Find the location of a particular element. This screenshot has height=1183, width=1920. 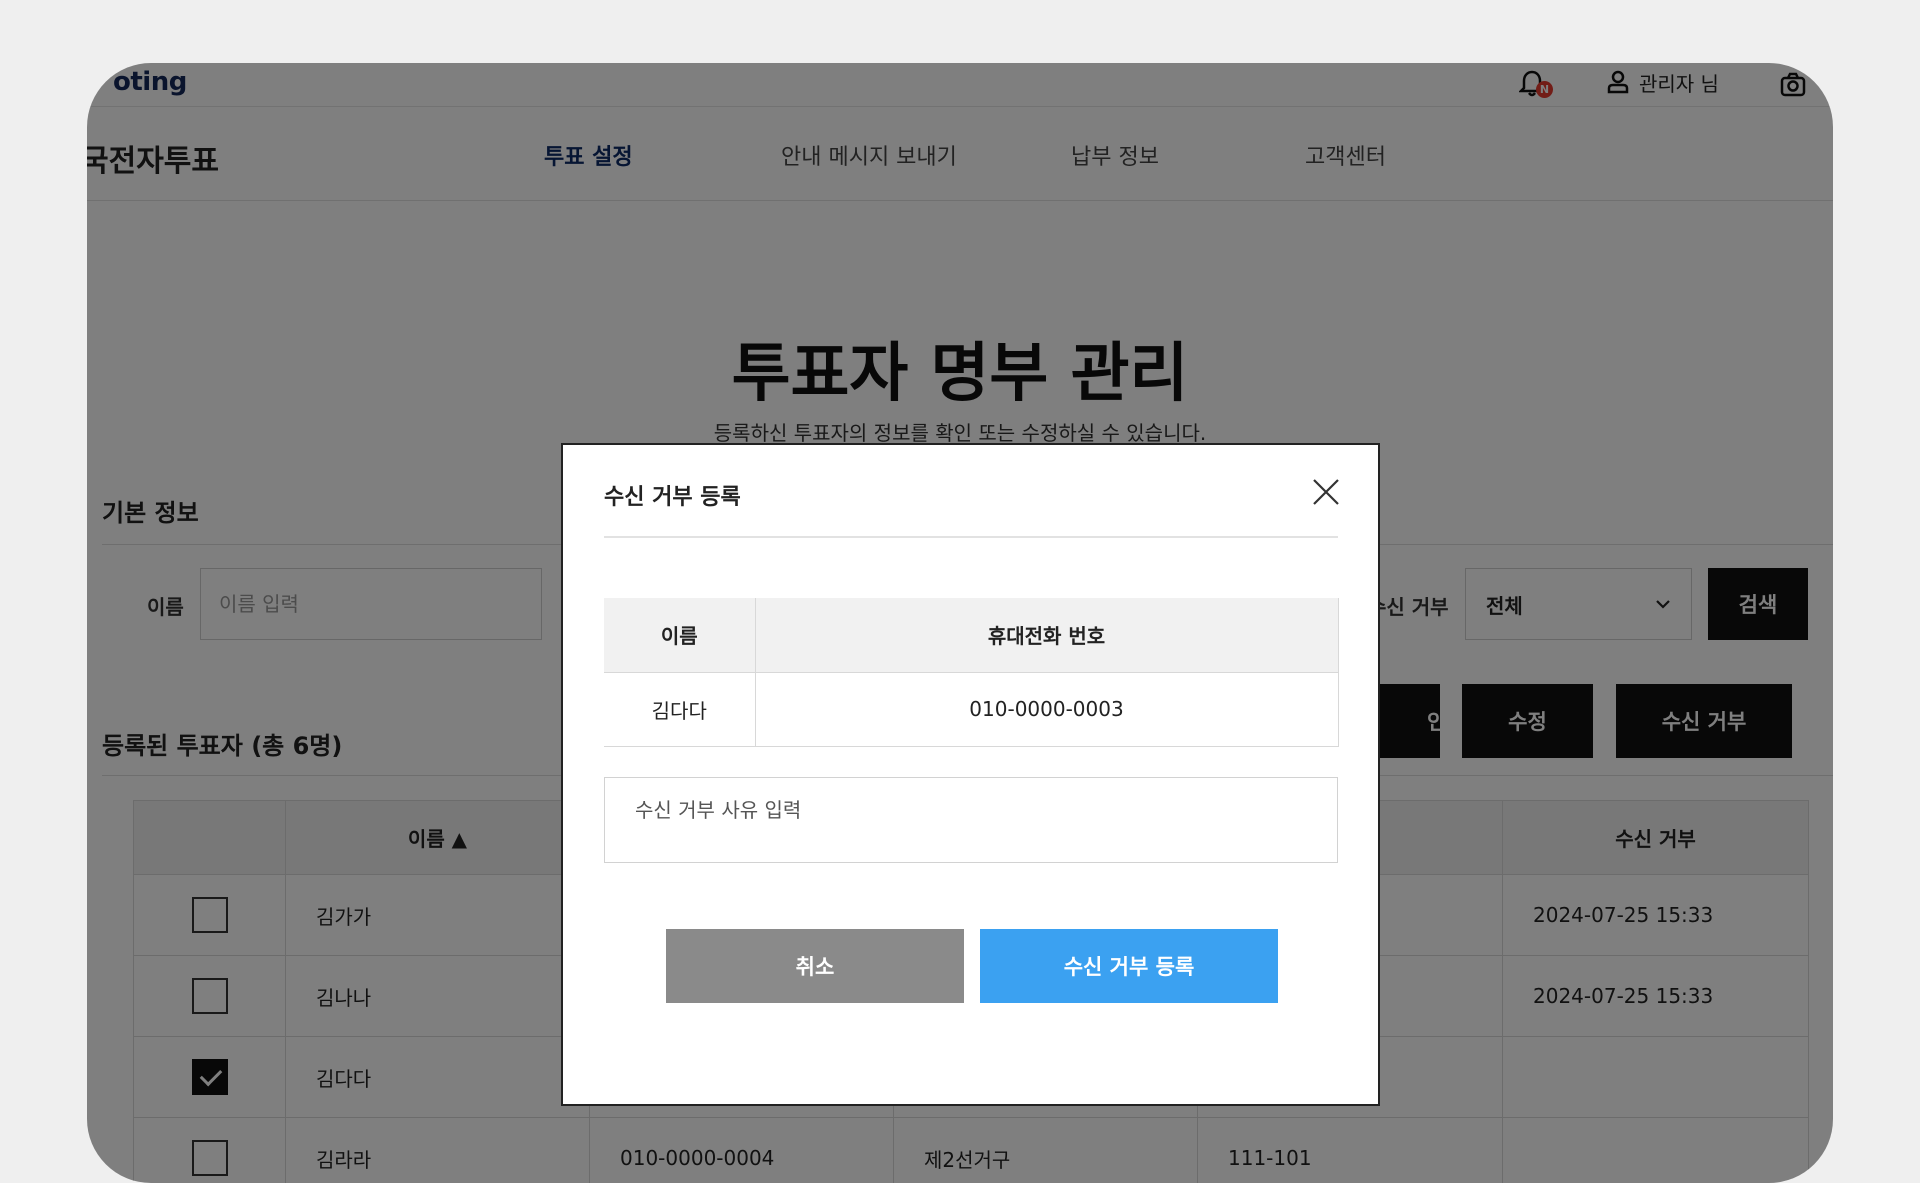

modal-title: 수신 거부 등록 is located at coordinates (672, 495).